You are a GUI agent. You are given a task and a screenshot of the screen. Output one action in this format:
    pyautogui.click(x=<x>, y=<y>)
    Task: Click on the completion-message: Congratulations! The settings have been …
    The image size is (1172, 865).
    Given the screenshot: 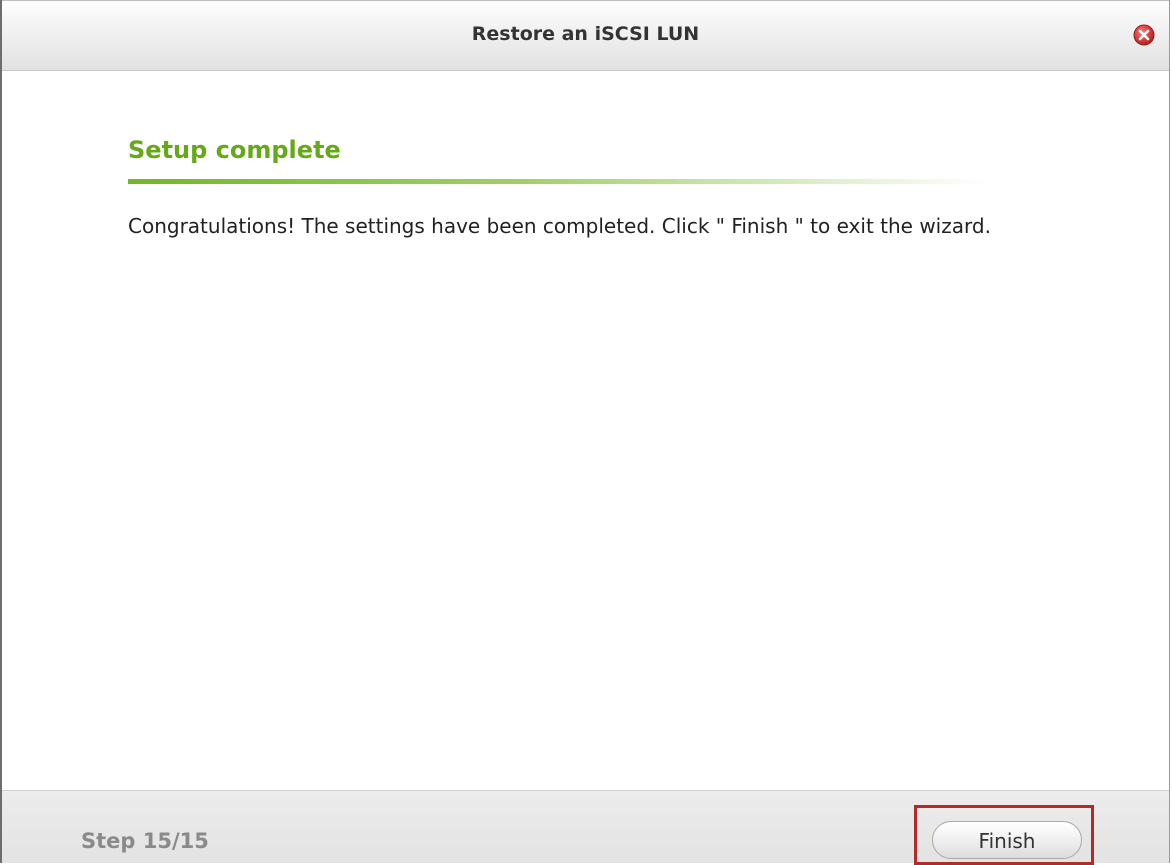 What is the action you would take?
    pyautogui.click(x=559, y=226)
    